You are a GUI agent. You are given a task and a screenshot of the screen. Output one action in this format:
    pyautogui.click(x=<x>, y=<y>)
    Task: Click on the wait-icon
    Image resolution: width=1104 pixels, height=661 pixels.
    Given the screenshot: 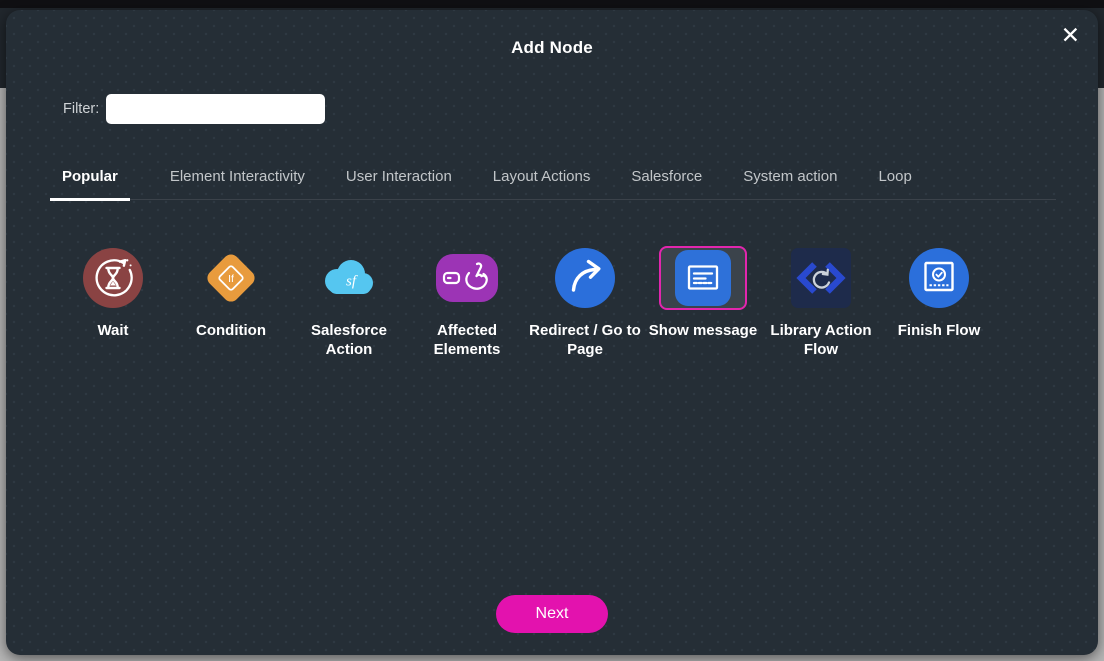 What is the action you would take?
    pyautogui.click(x=113, y=278)
    